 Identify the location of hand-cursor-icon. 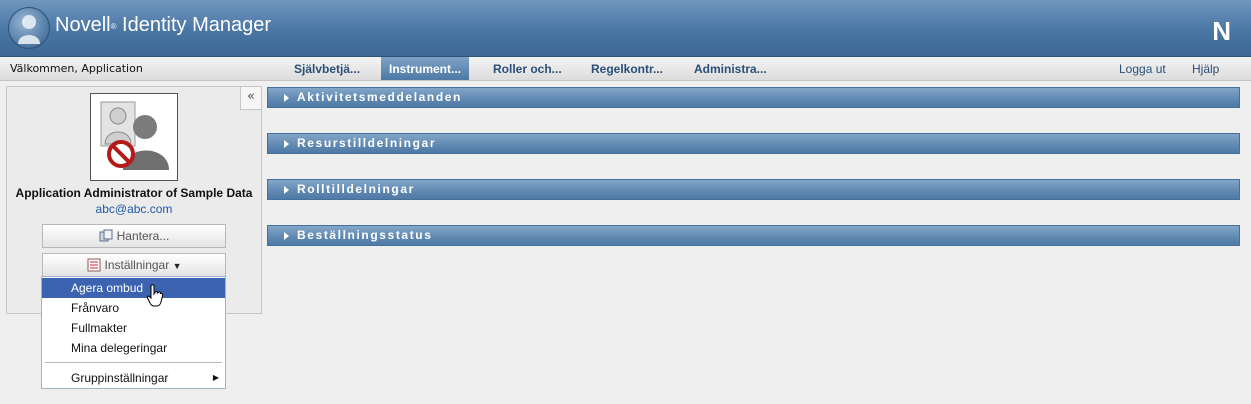
(155, 295).